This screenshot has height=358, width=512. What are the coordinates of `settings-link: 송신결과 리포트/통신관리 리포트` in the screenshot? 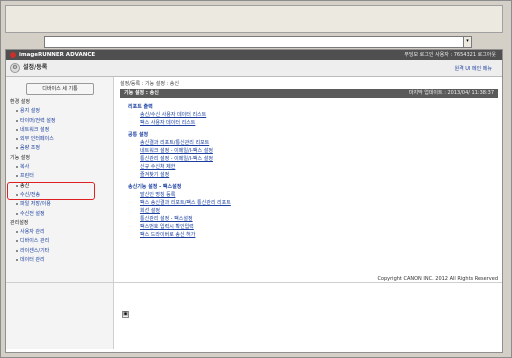 It's located at (308, 143).